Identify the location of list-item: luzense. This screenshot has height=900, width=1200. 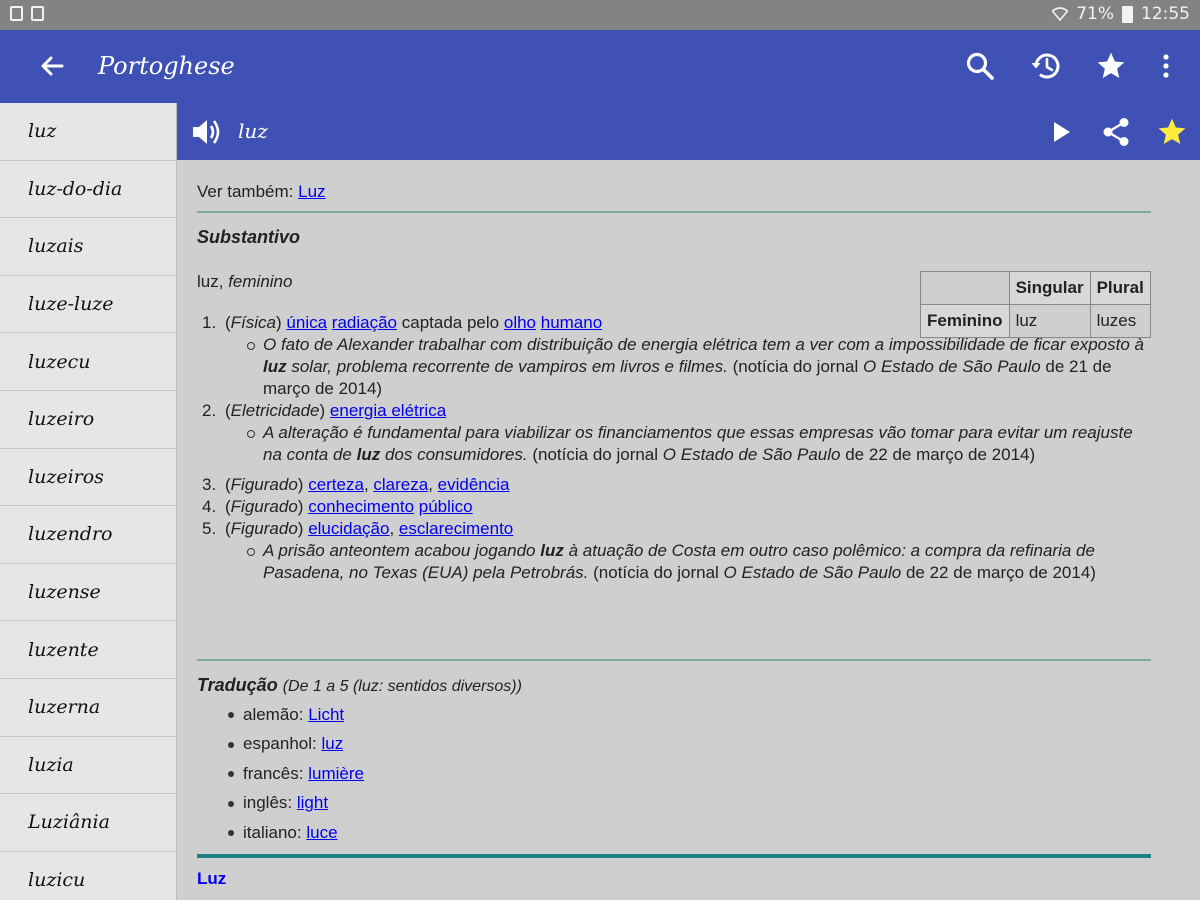
(88, 593).